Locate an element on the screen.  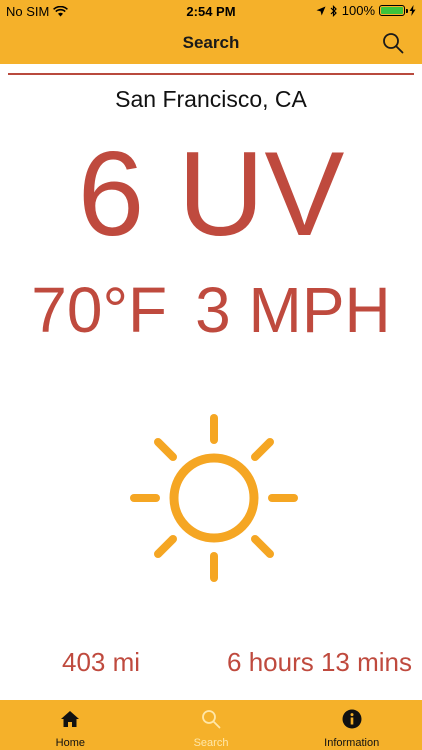
tab-information: Information is located at coordinates (351, 725).